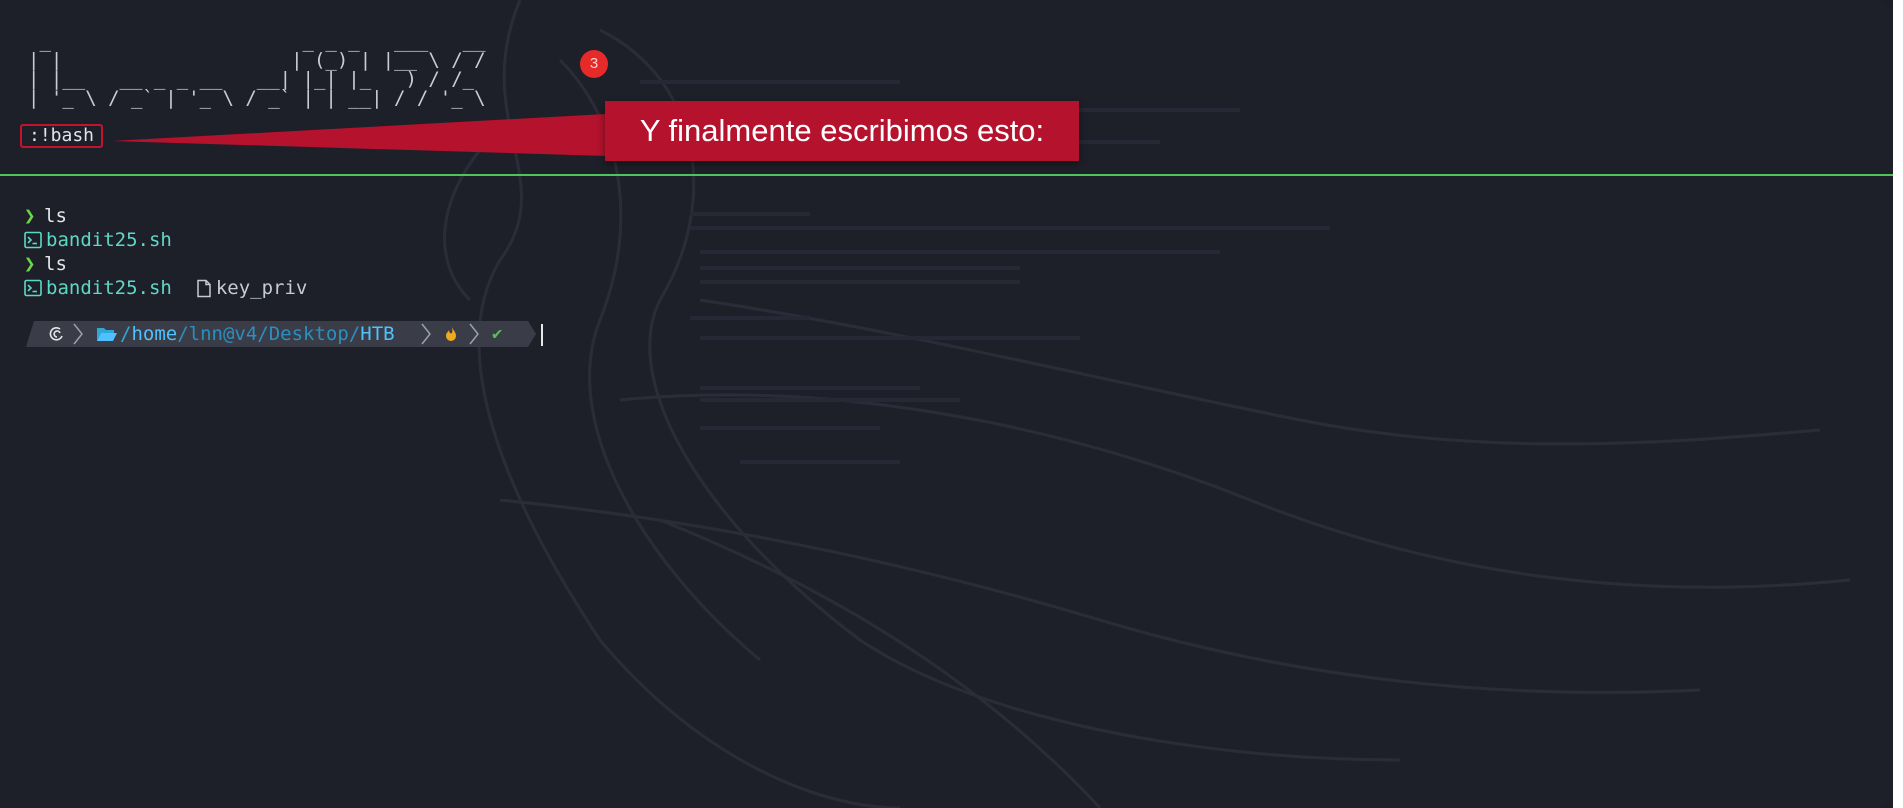  I want to click on path-current: HTB, so click(377, 334).